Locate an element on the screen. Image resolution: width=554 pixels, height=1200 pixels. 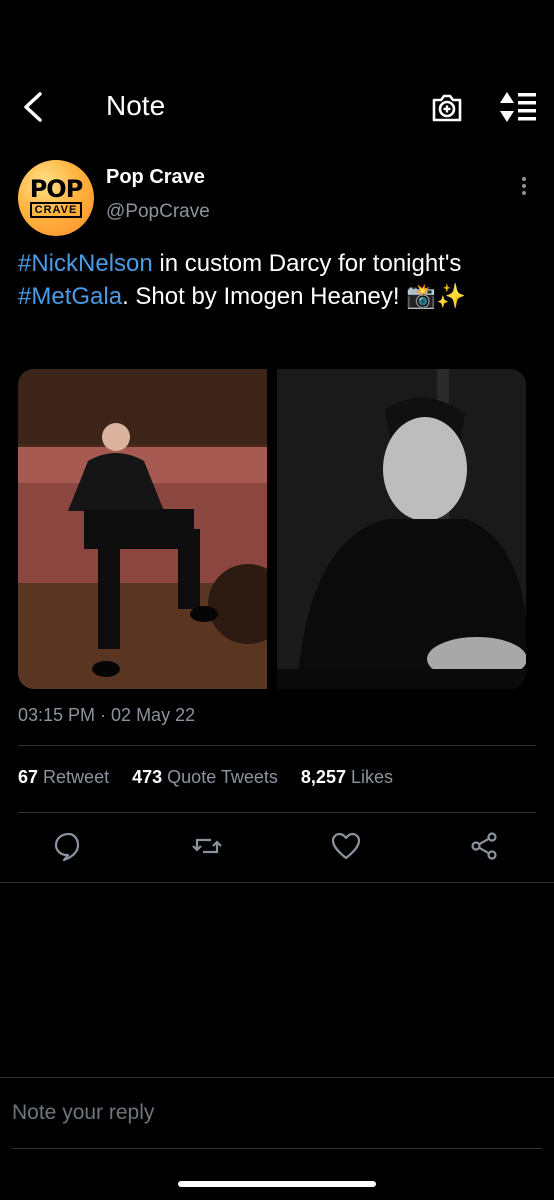
more-options-icon is located at coordinates (524, 186).